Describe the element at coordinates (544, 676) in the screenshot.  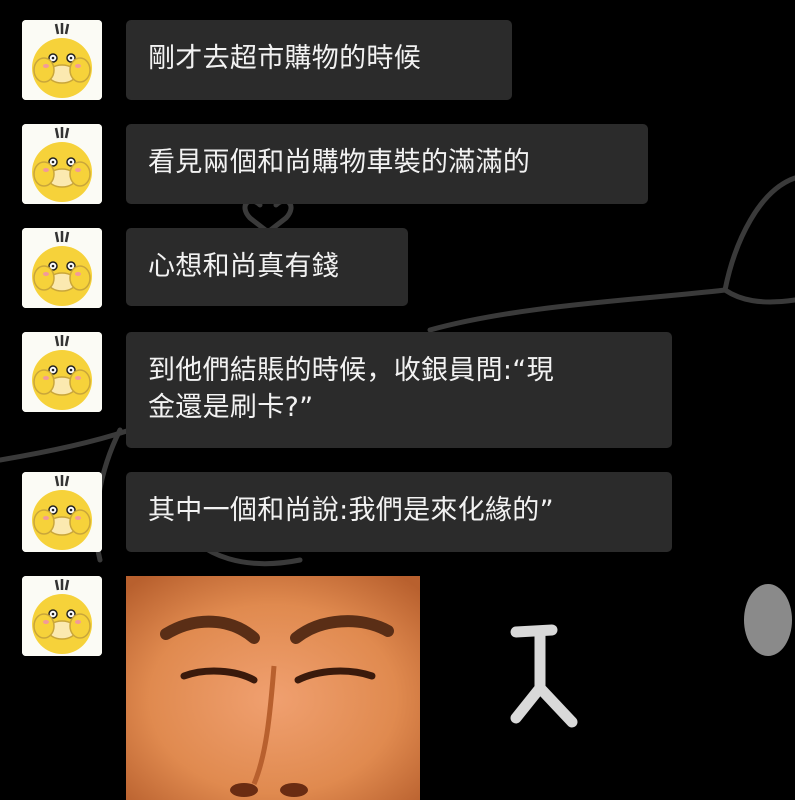
I see `wallpaper-mouth-glyph` at that location.